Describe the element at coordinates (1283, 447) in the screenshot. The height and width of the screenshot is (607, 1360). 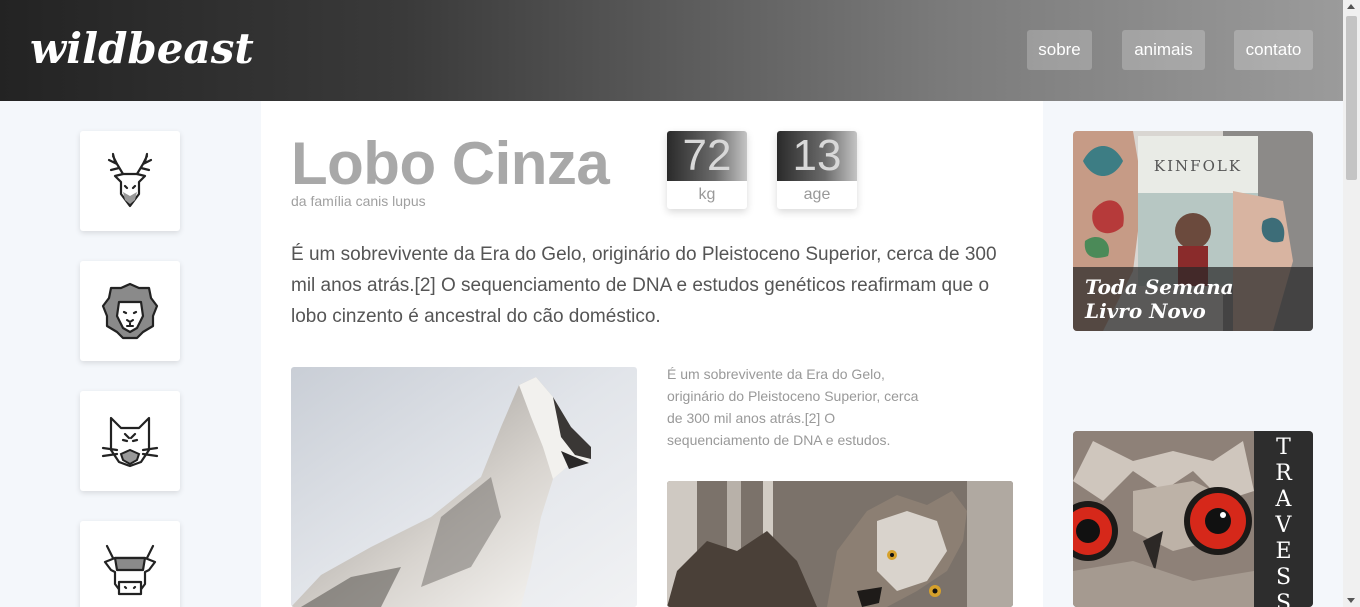
I see `ad-owl-letter: T` at that location.